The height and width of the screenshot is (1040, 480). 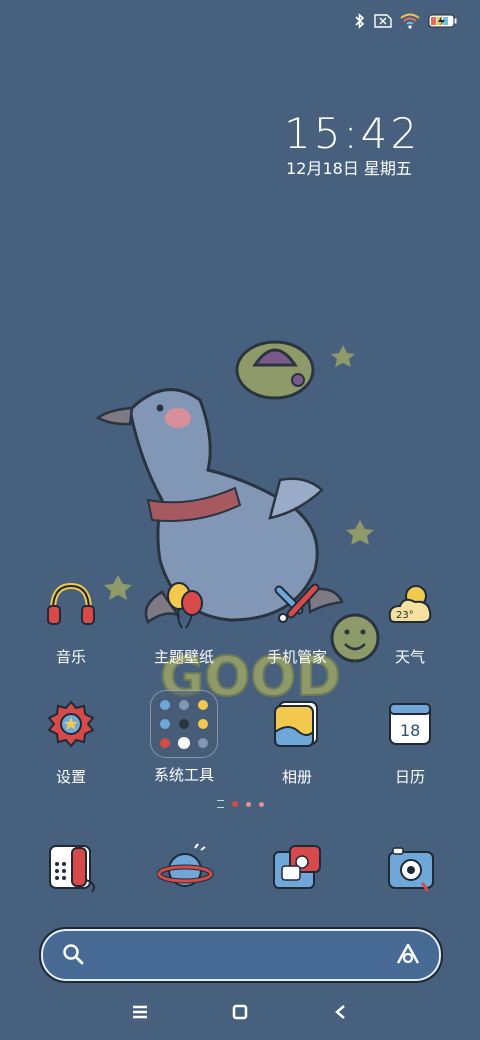 I want to click on home-button, so click(x=240, y=1012).